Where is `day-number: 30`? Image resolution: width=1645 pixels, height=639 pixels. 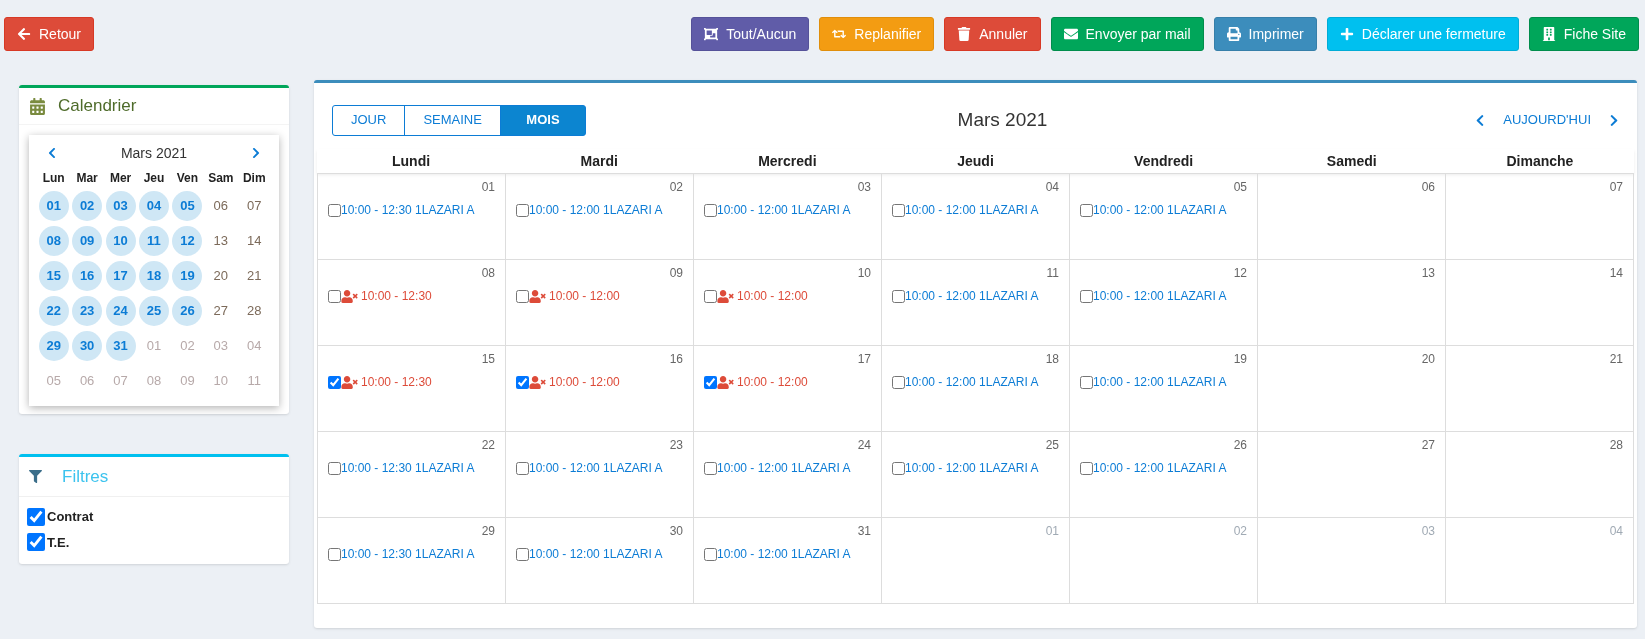
day-number: 30 is located at coordinates (87, 346).